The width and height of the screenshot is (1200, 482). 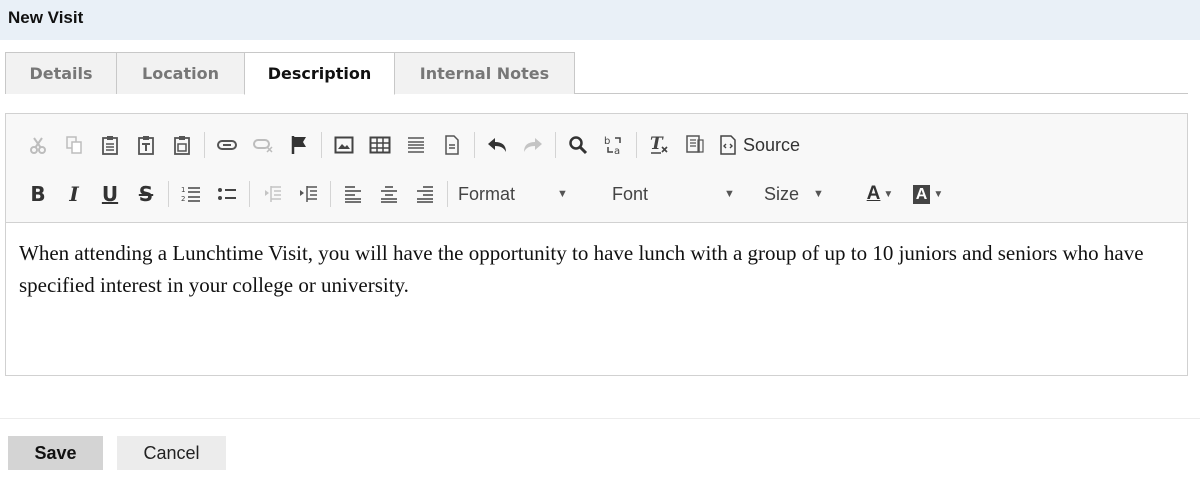 What do you see at coordinates (617, 151) in the screenshot?
I see `svg-text: a` at bounding box center [617, 151].